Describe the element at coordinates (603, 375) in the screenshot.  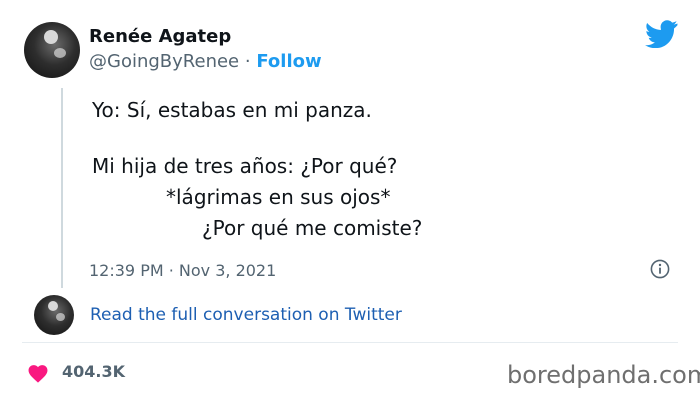
I see `source-watermark: boredpanda.com` at that location.